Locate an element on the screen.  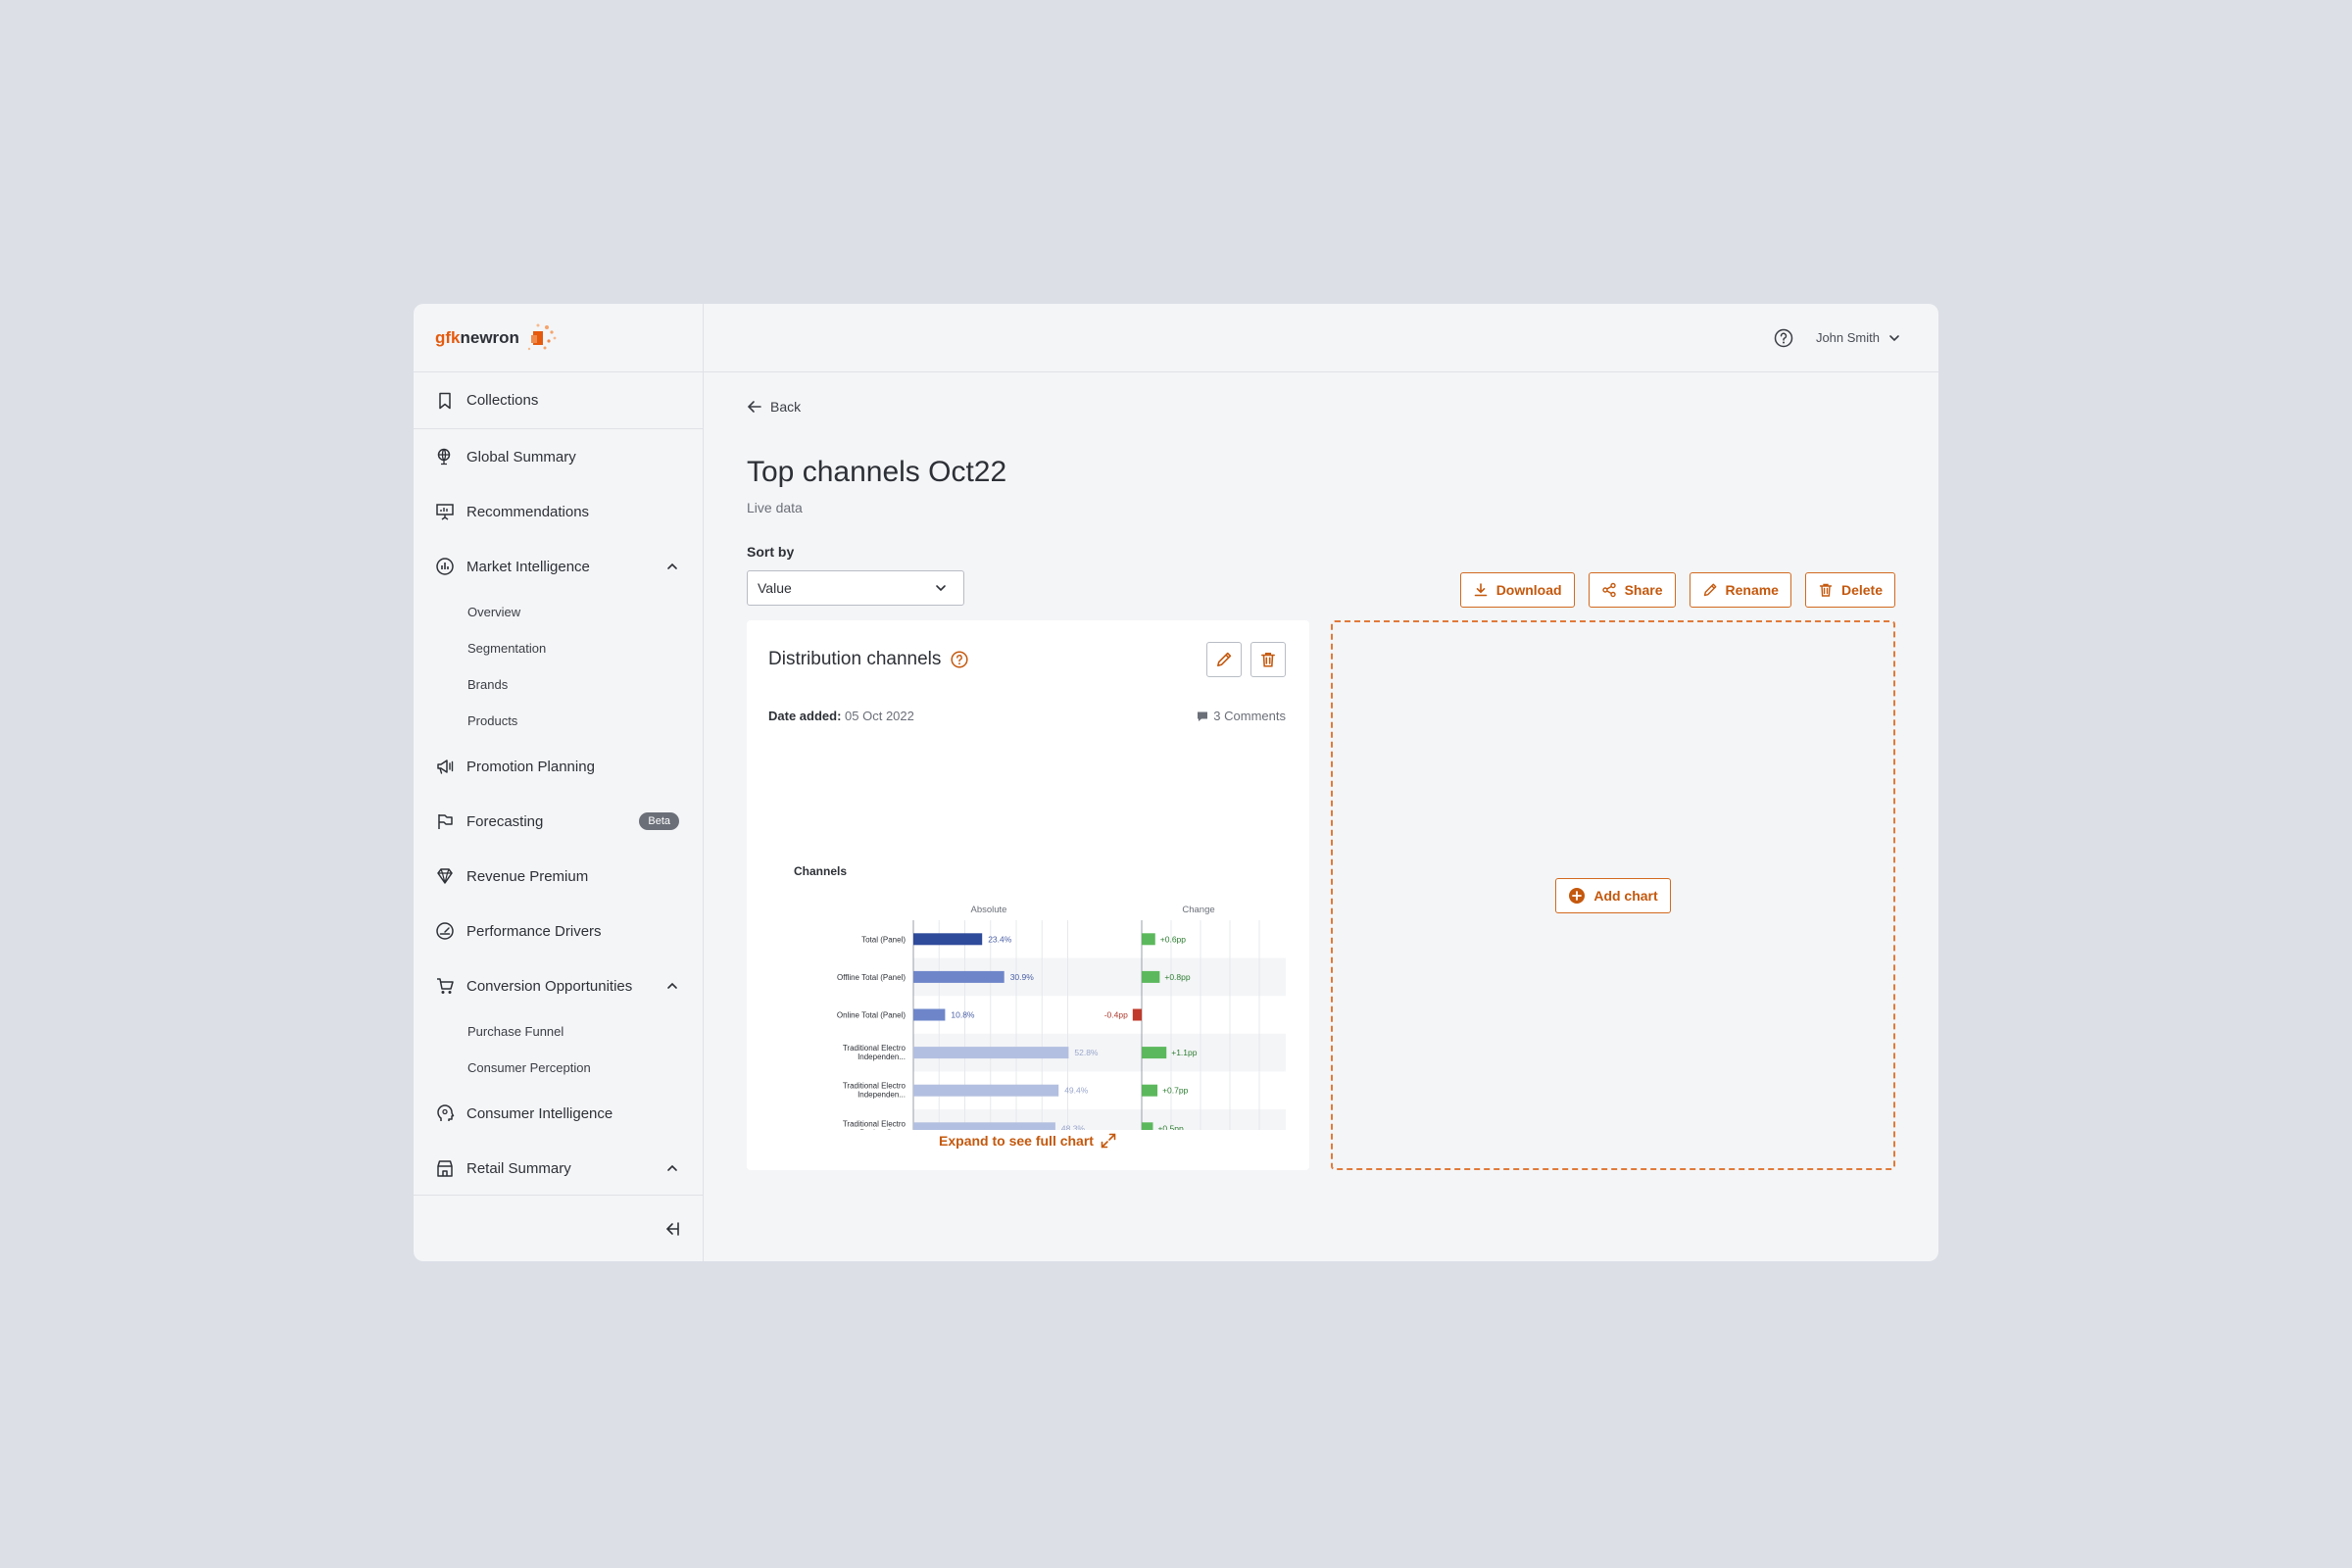
category-label: Online Total (Panel) is located at coordinates (871, 1015).